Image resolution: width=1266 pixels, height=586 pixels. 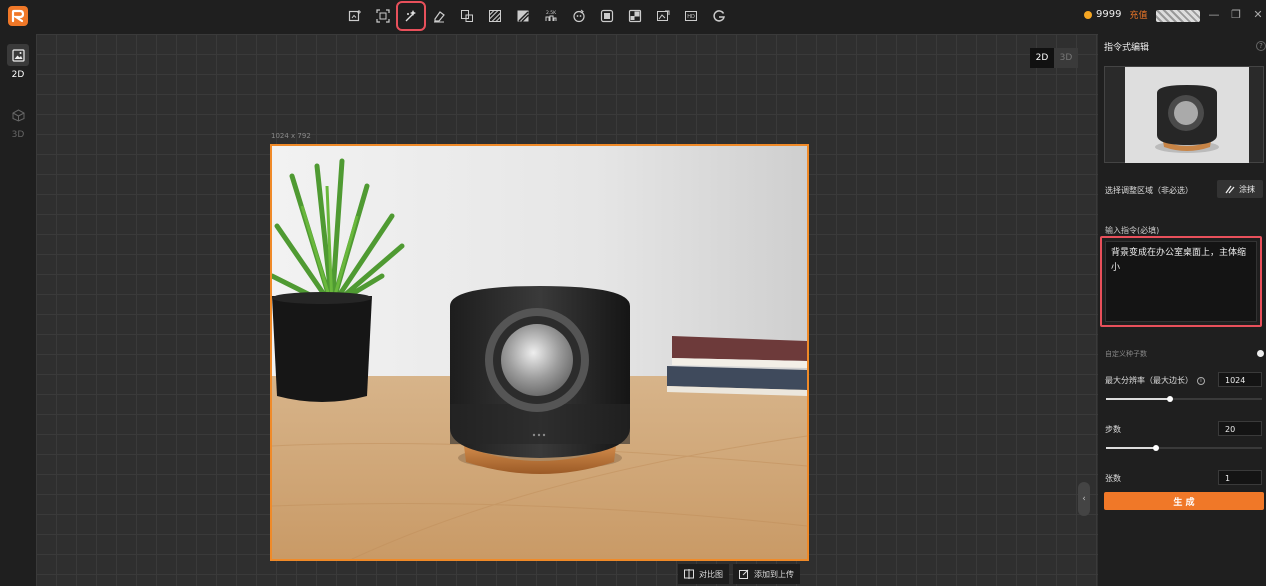 I want to click on top-bar: 2.5K HD 9999 充值 — ❐ ✕, so click(x=633, y=17).